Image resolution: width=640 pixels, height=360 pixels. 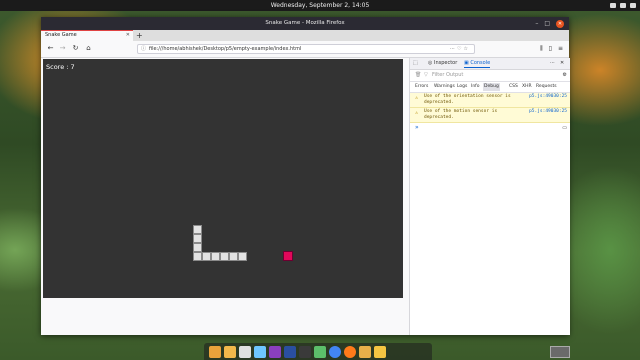 I want to click on folder-icon, so click(x=230, y=351).